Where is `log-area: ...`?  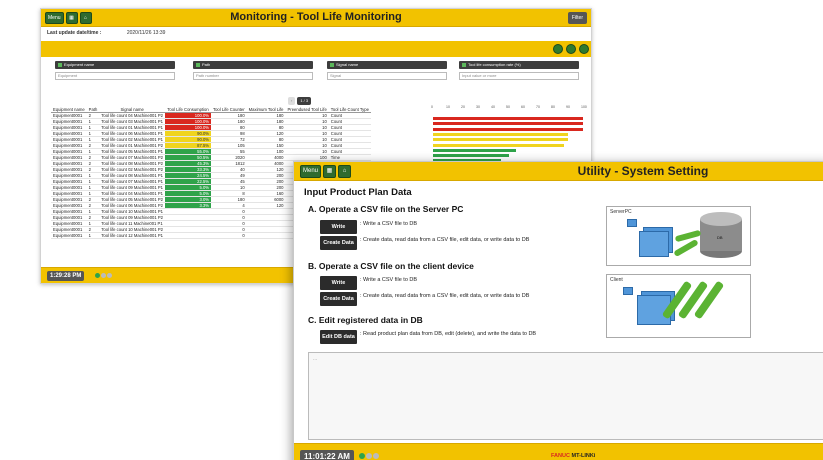 log-area: ... is located at coordinates (565, 396).